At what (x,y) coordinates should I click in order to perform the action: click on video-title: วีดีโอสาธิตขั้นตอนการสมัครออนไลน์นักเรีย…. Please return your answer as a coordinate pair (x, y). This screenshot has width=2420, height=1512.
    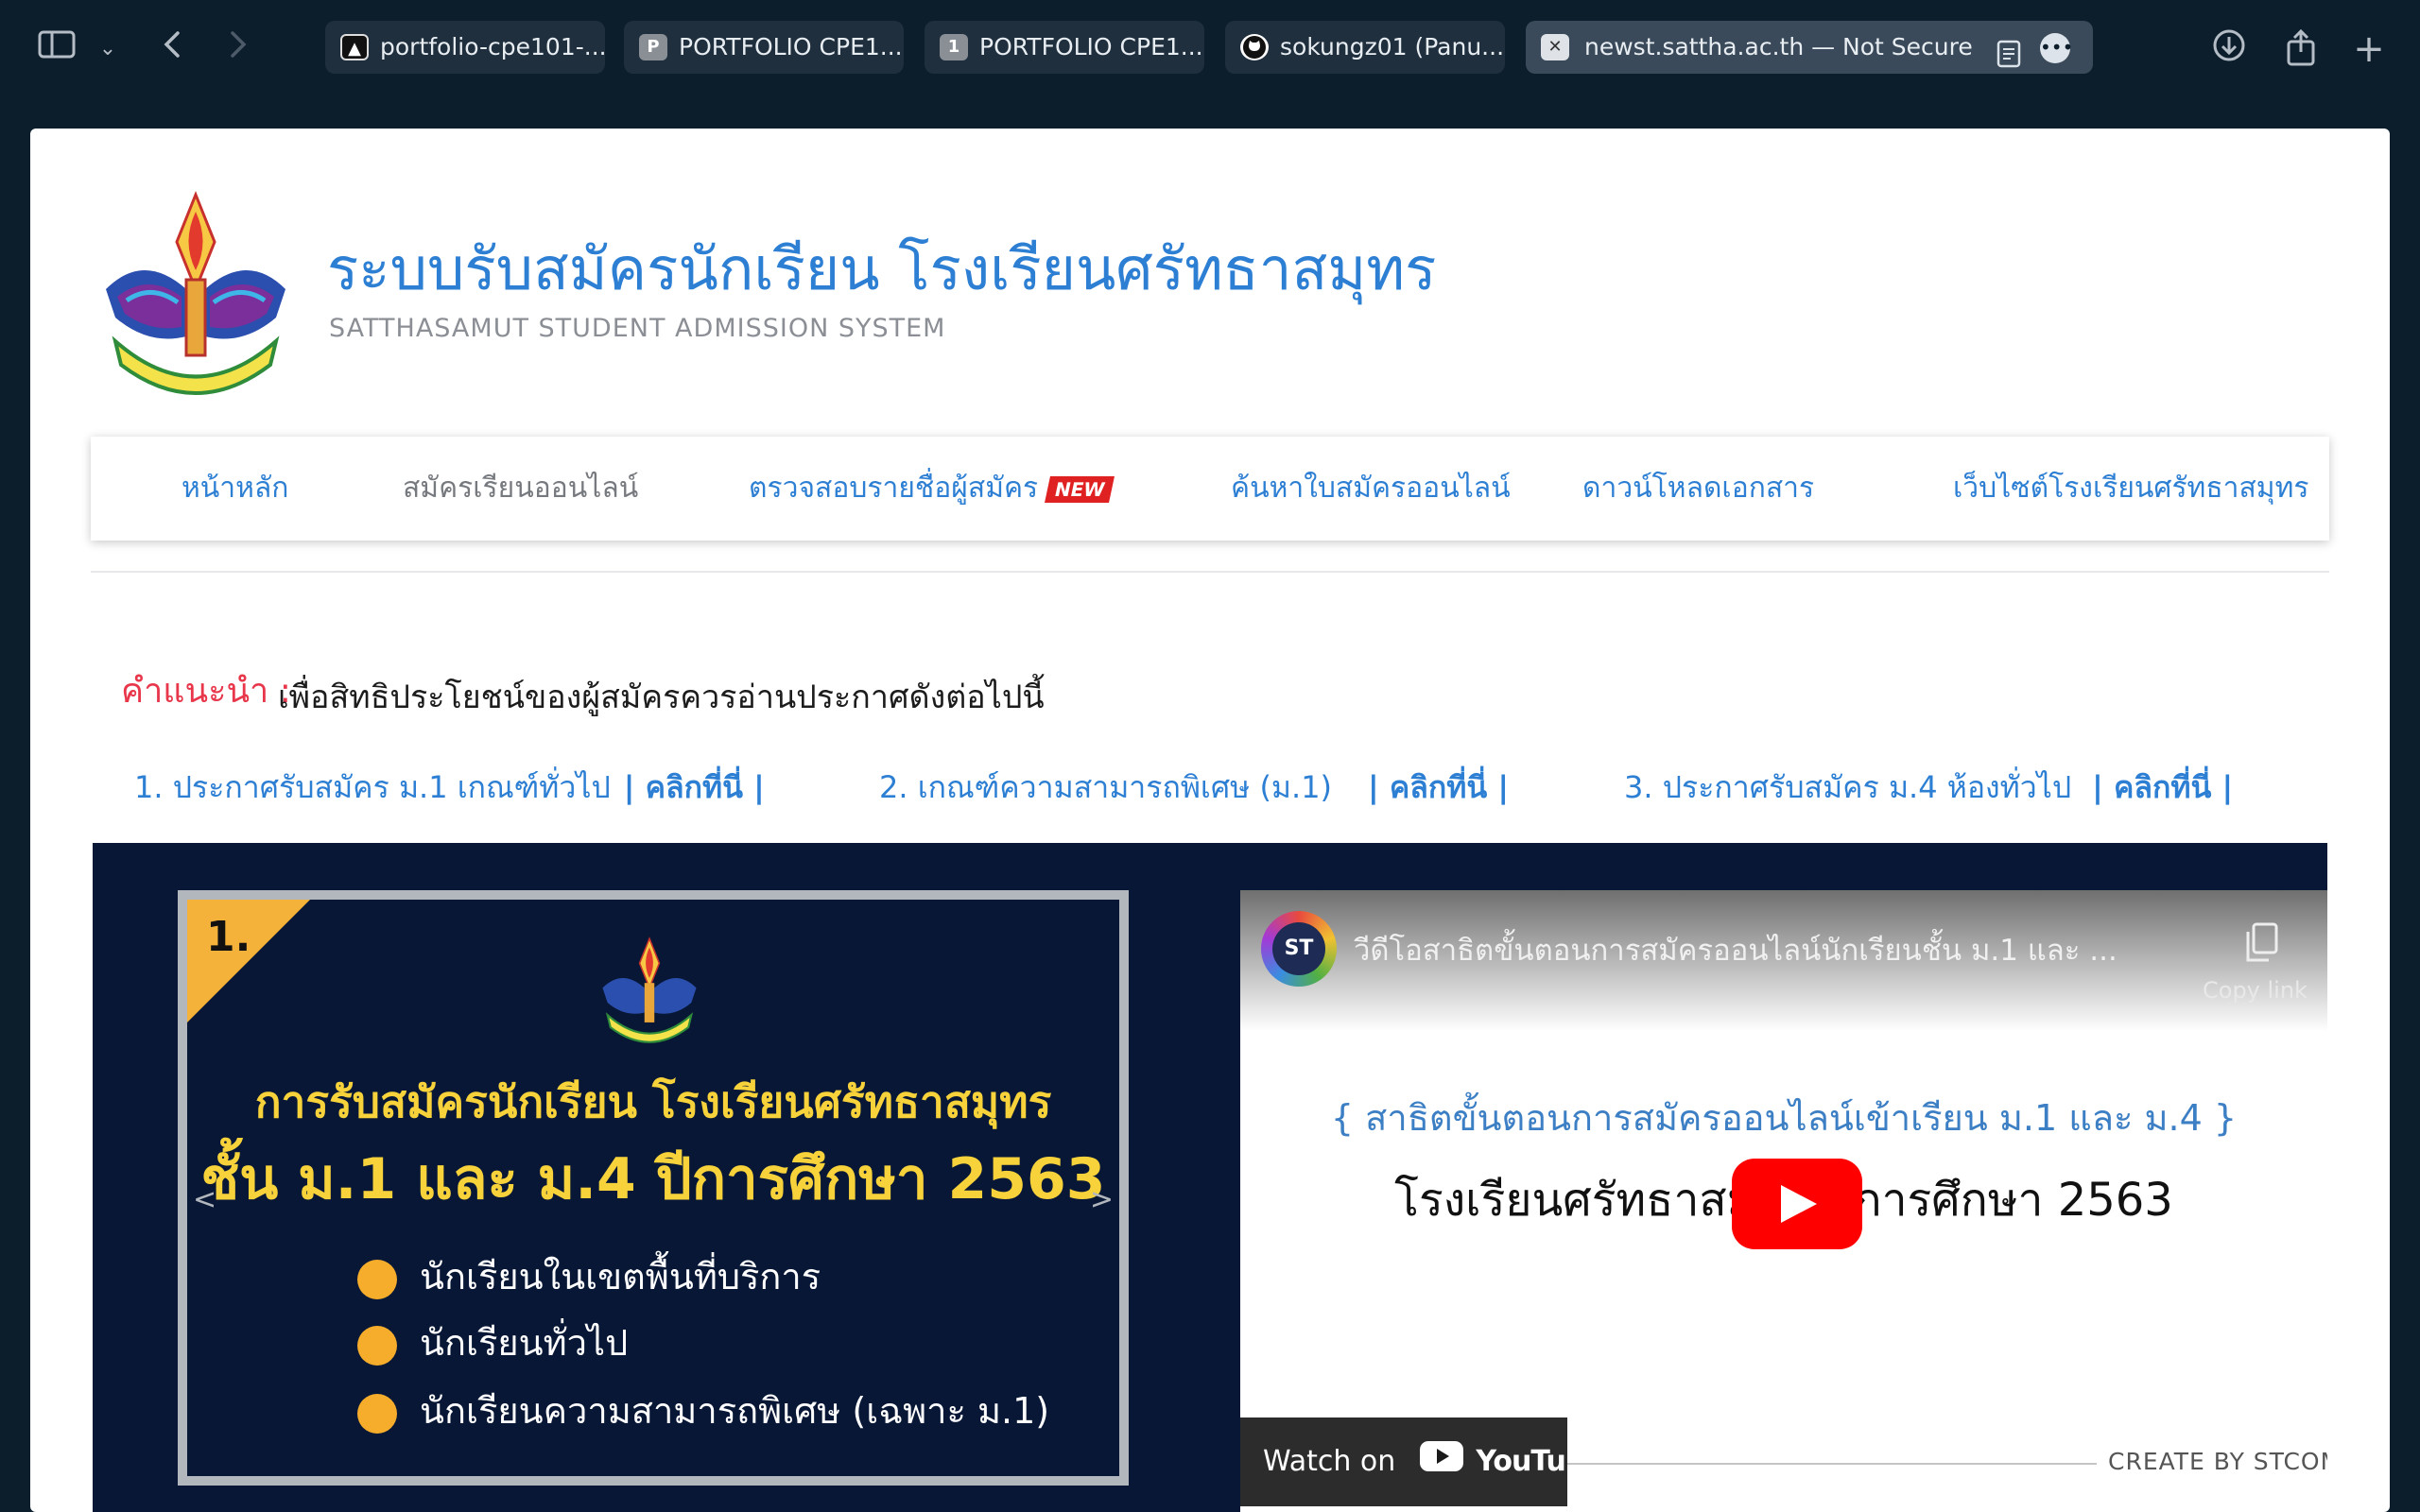
    Looking at the image, I should click on (1736, 949).